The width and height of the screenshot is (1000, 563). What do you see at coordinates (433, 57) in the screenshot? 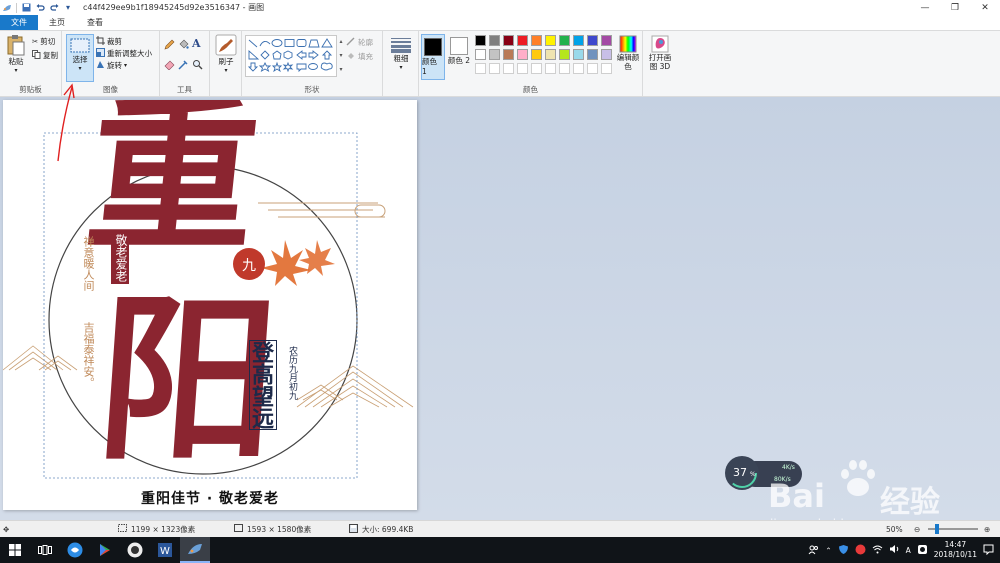
I see `color-1-button: 颜色 1` at bounding box center [433, 57].